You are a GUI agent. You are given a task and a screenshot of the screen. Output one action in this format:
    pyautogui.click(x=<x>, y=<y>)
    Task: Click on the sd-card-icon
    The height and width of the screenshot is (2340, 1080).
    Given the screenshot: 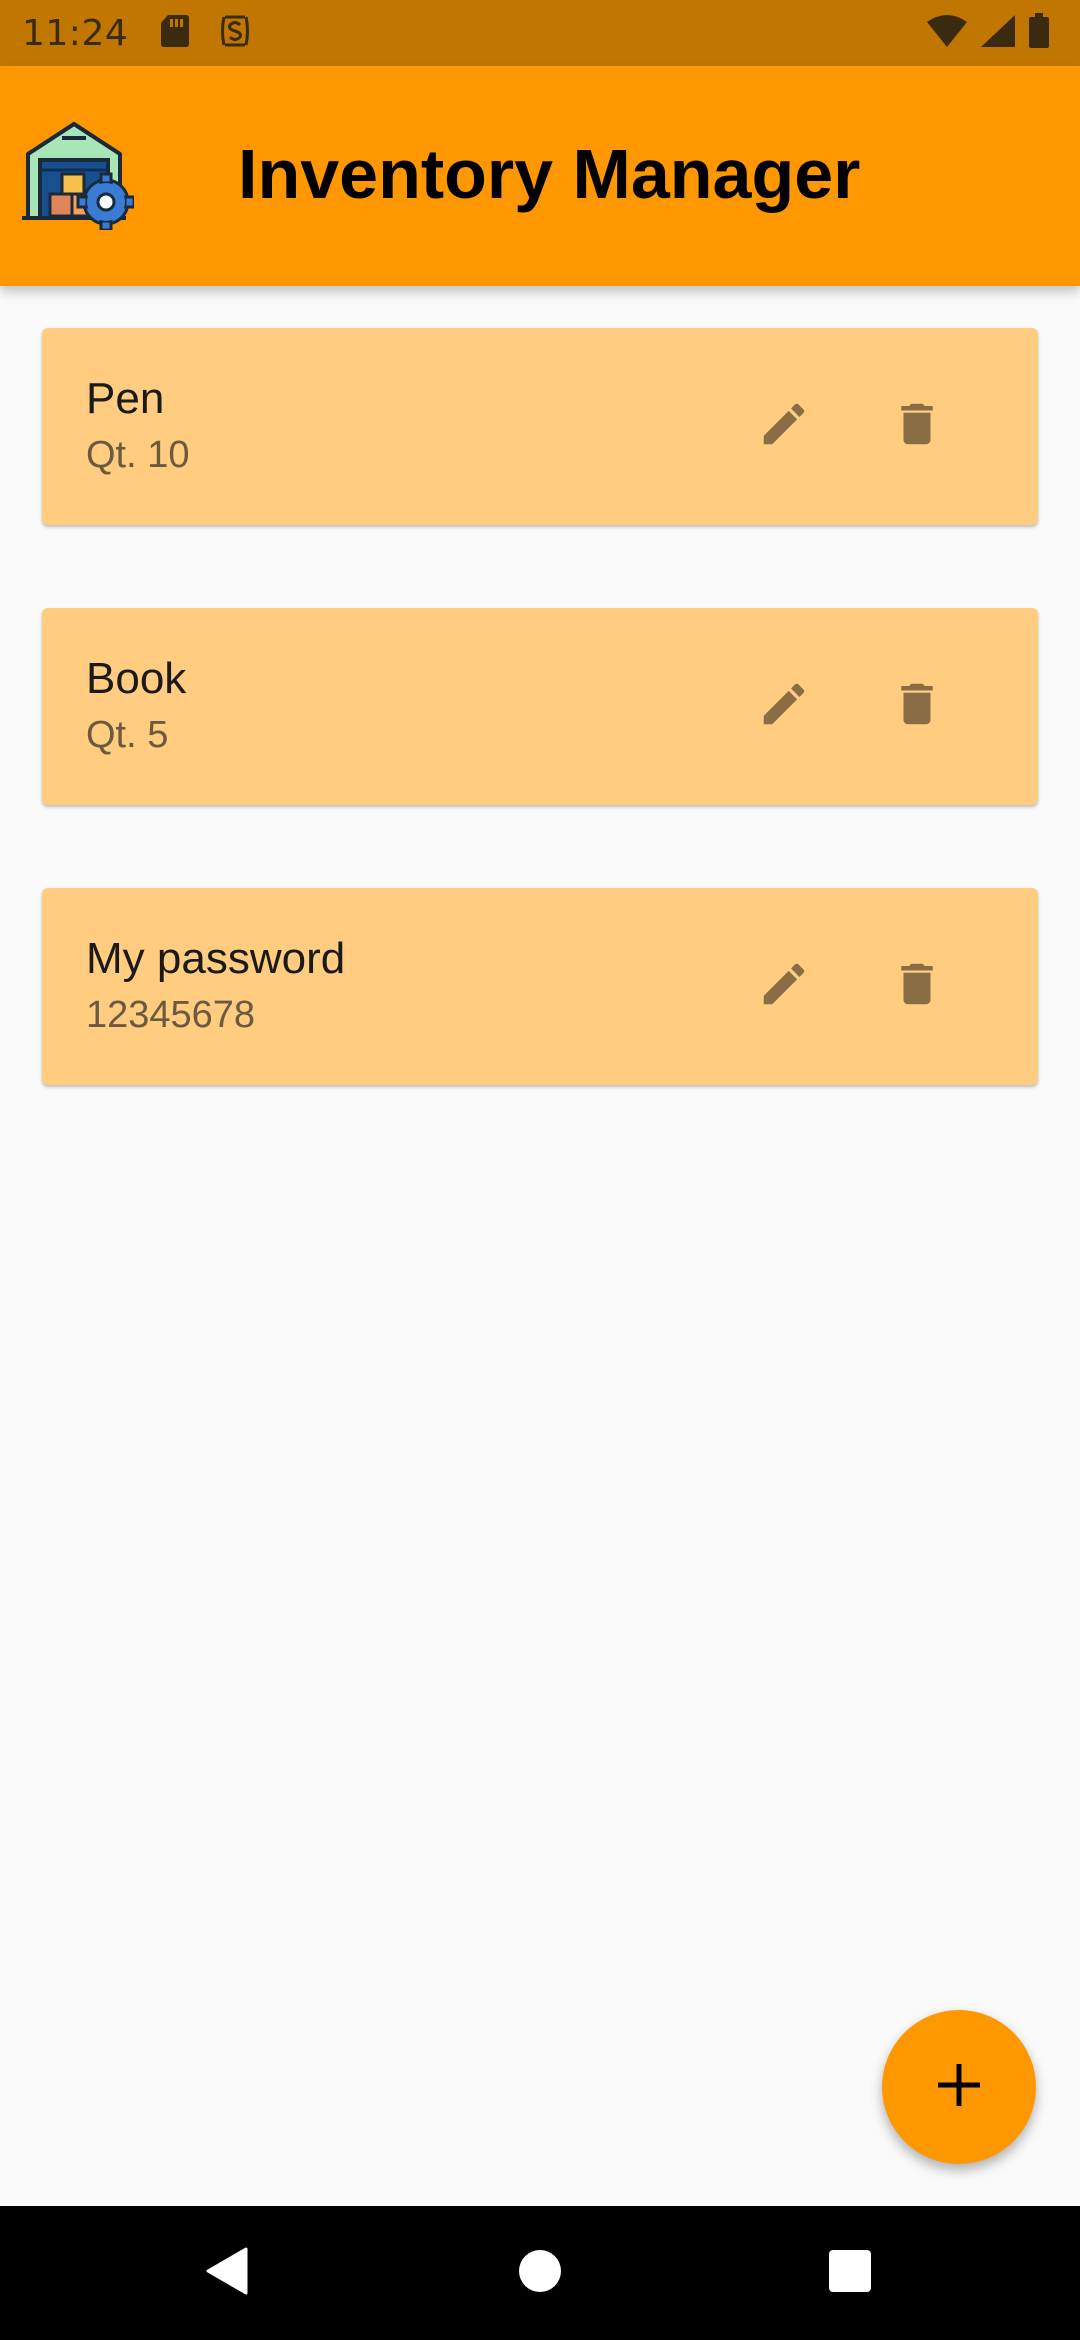 What is the action you would take?
    pyautogui.click(x=175, y=33)
    